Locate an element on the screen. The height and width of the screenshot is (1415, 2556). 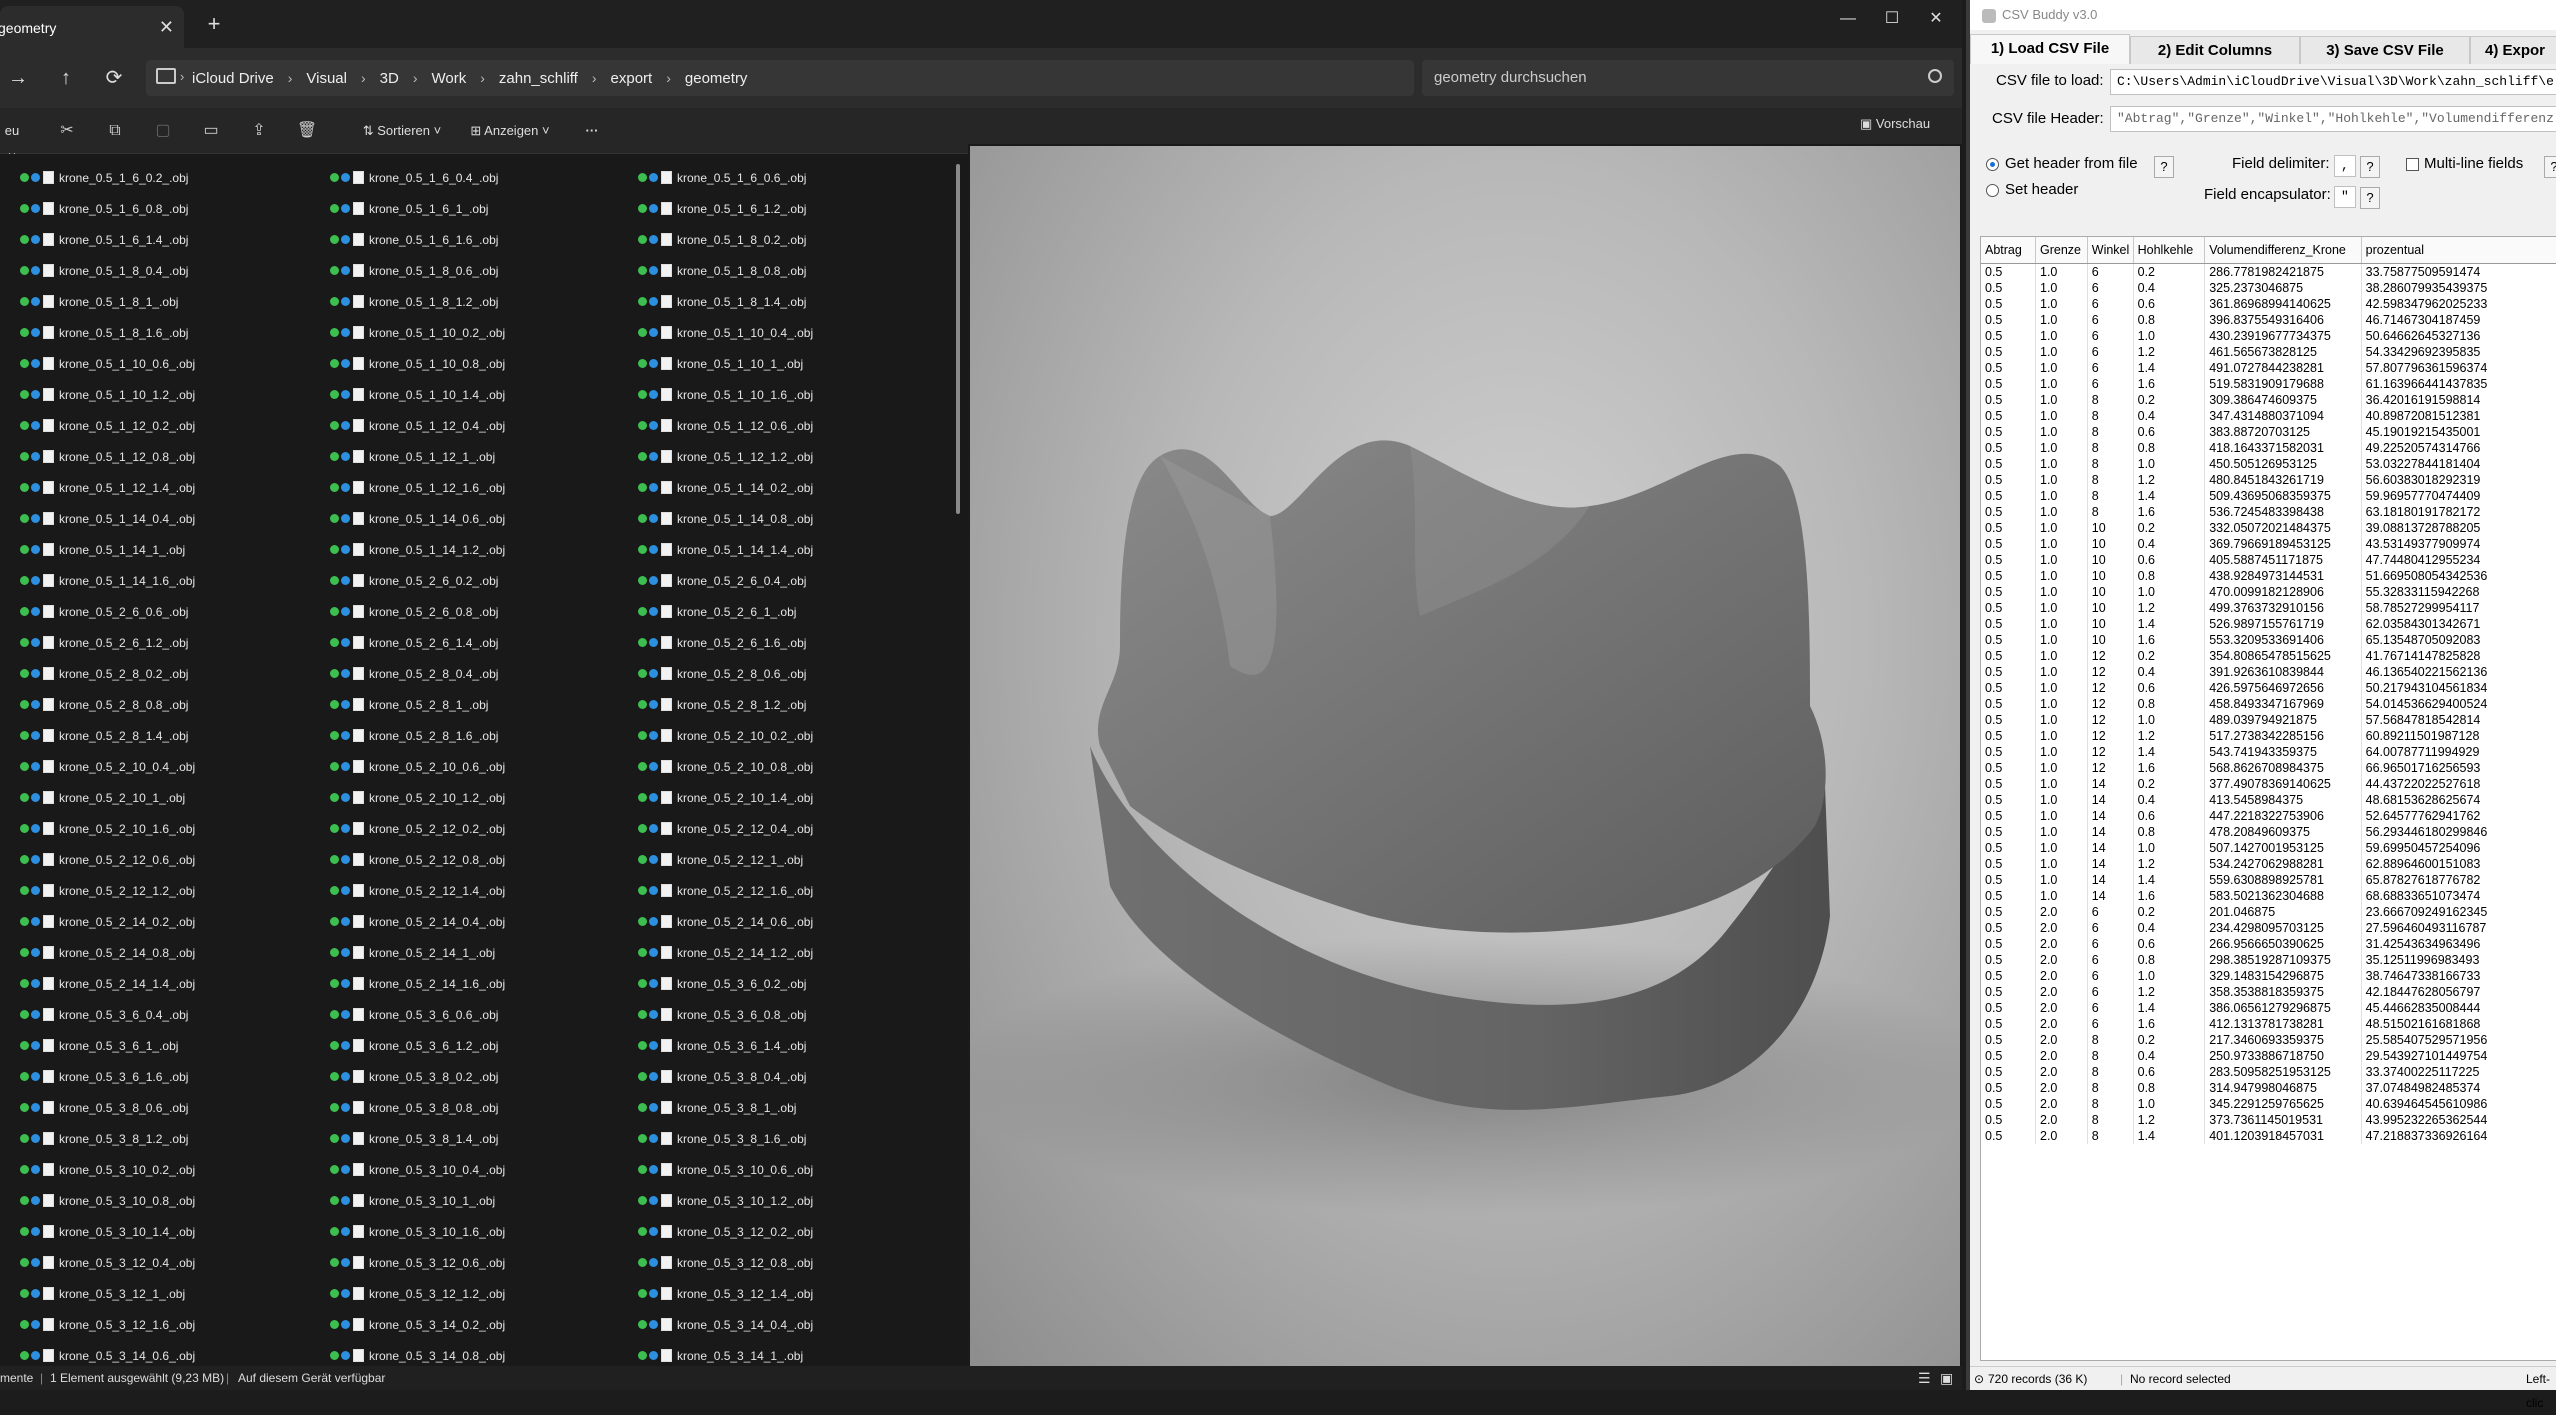
file-item: krone_0.5_2_10_1.2_.obj is located at coordinates (417, 797).